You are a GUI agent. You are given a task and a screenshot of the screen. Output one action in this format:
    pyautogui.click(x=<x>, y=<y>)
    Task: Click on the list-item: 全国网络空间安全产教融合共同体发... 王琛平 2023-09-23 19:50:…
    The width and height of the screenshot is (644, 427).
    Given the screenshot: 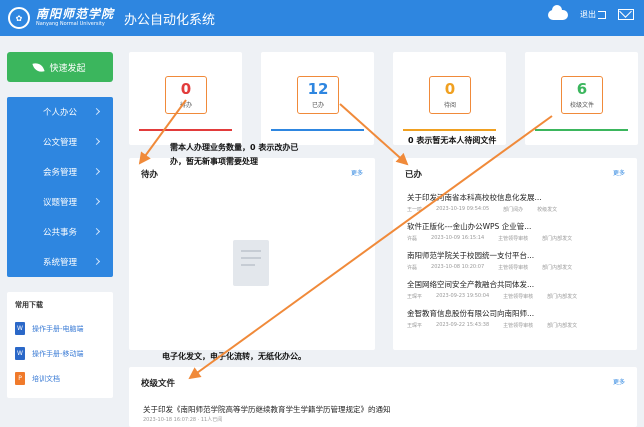 What is the action you would take?
    pyautogui.click(x=516, y=289)
    